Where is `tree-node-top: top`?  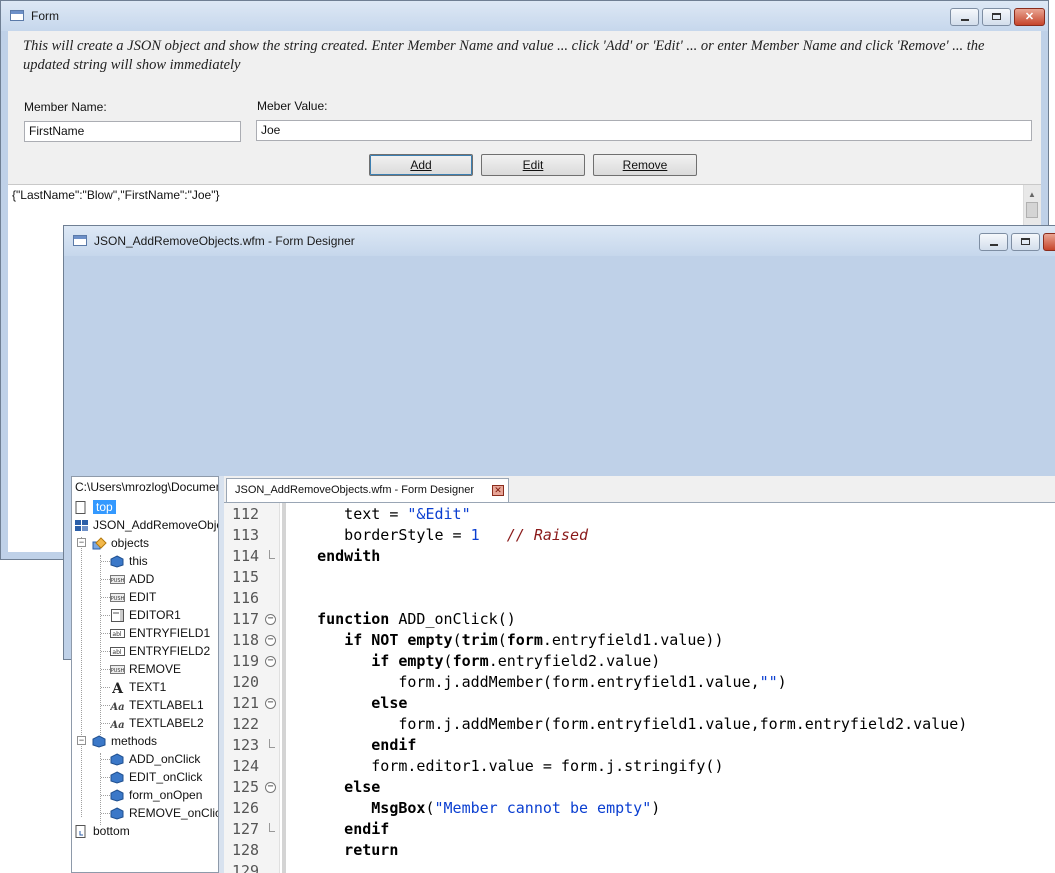
tree-node-top: top is located at coordinates (95, 507).